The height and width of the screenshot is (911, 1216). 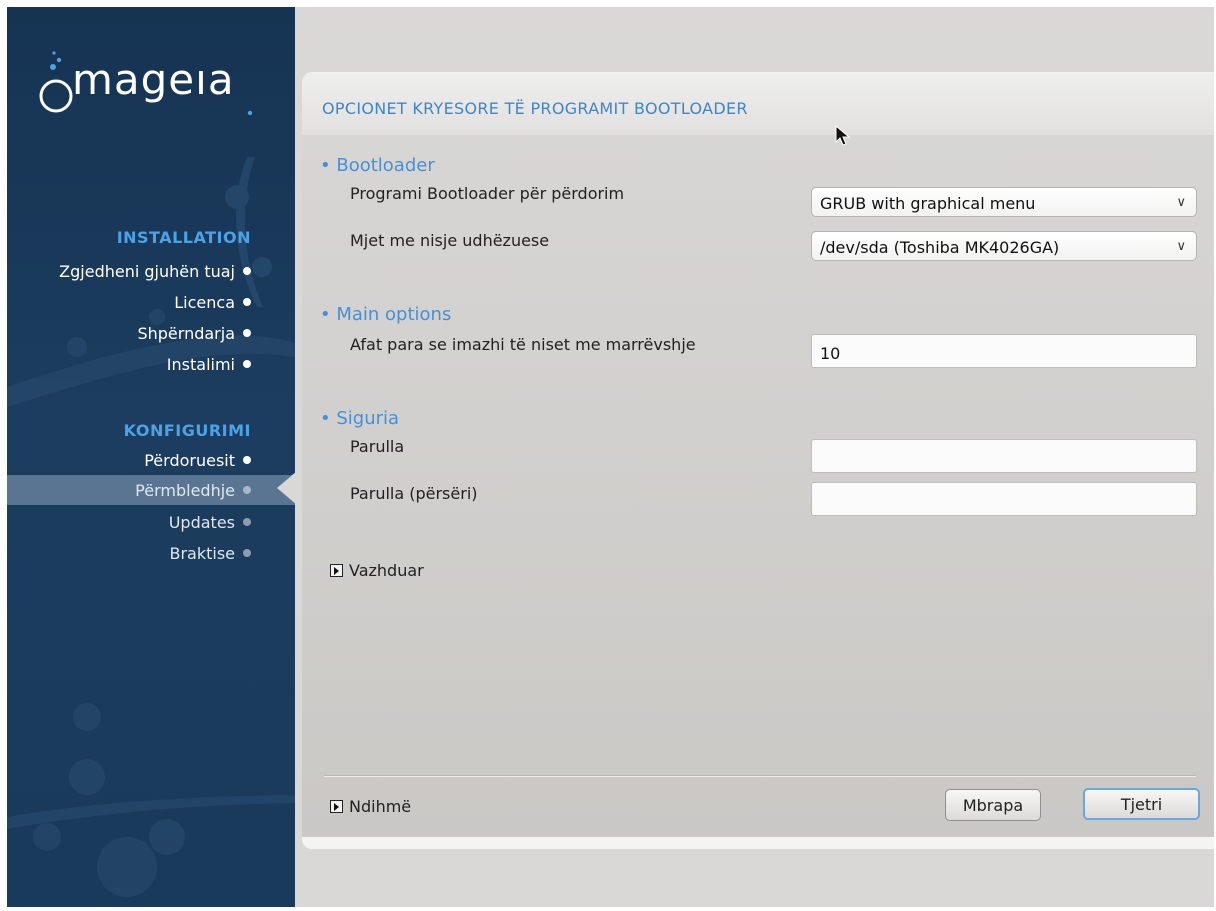 I want to click on help-expander: Ndihmë, so click(x=370, y=806).